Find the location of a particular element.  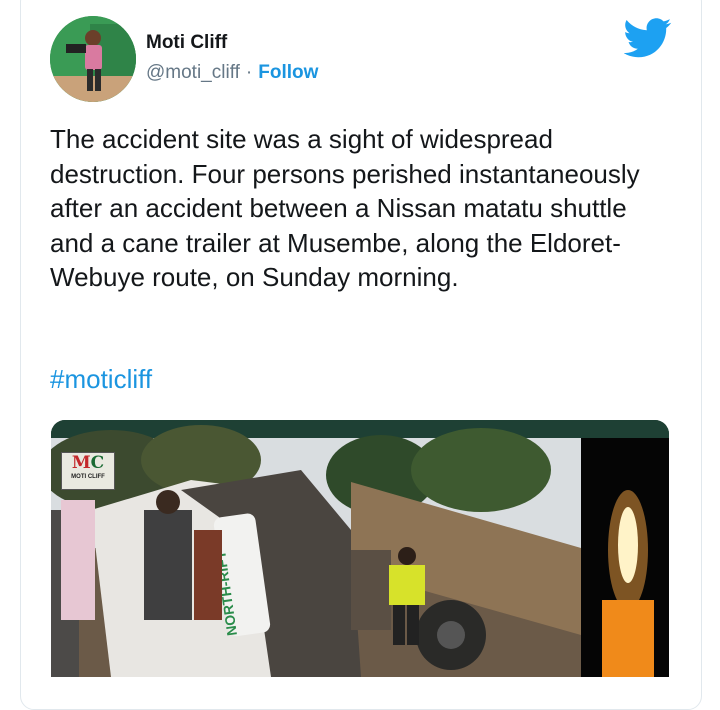

follow-button: Follow is located at coordinates (288, 72).